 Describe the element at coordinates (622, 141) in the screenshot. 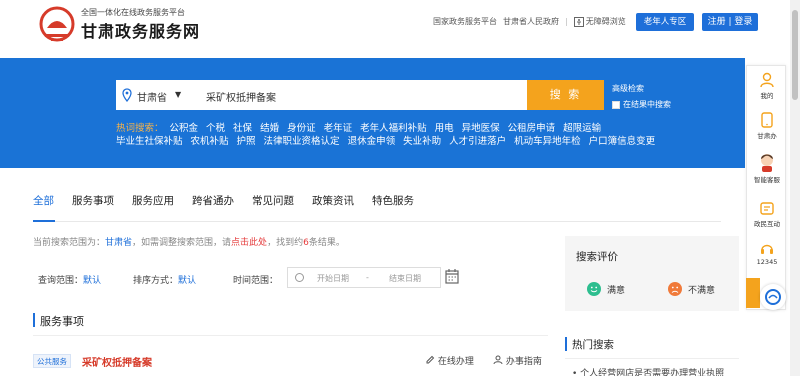

I see `hot-keyword: 户口簿信息变更` at that location.